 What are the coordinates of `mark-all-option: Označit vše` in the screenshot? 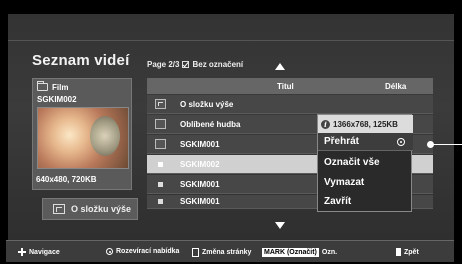 It's located at (365, 162).